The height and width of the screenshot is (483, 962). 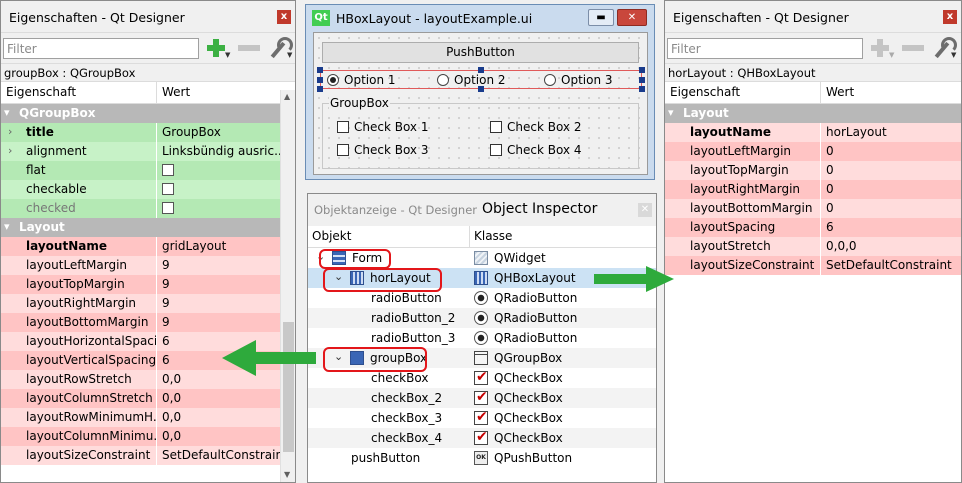 What do you see at coordinates (891, 132) in the screenshot?
I see `property-value: horLayout` at bounding box center [891, 132].